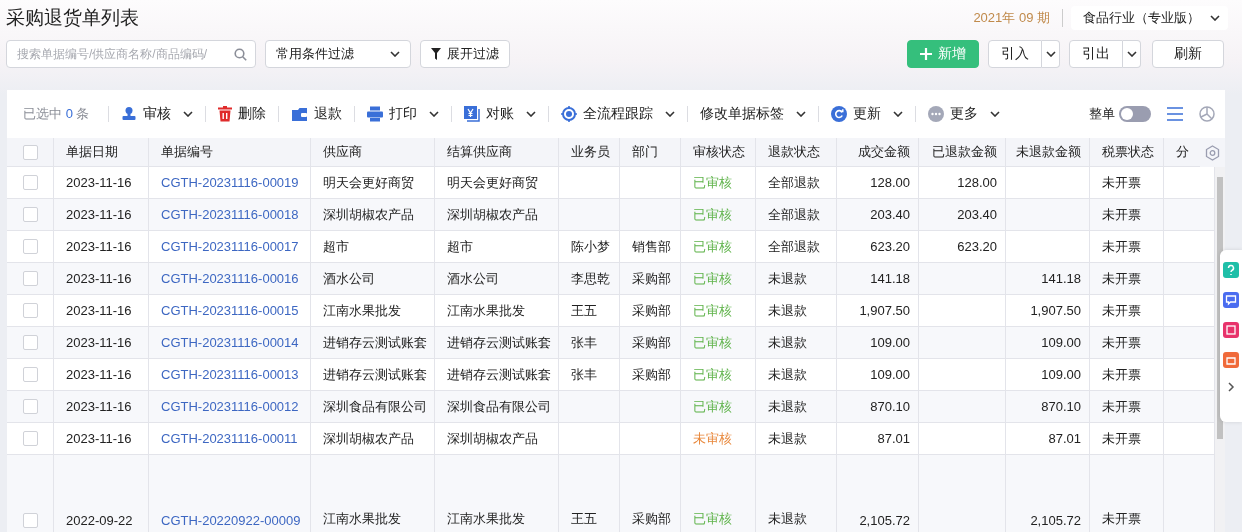 The width and height of the screenshot is (1242, 532). Describe the element at coordinates (230, 278) in the screenshot. I see `order-number-link: CGTH-20231116-00016` at that location.